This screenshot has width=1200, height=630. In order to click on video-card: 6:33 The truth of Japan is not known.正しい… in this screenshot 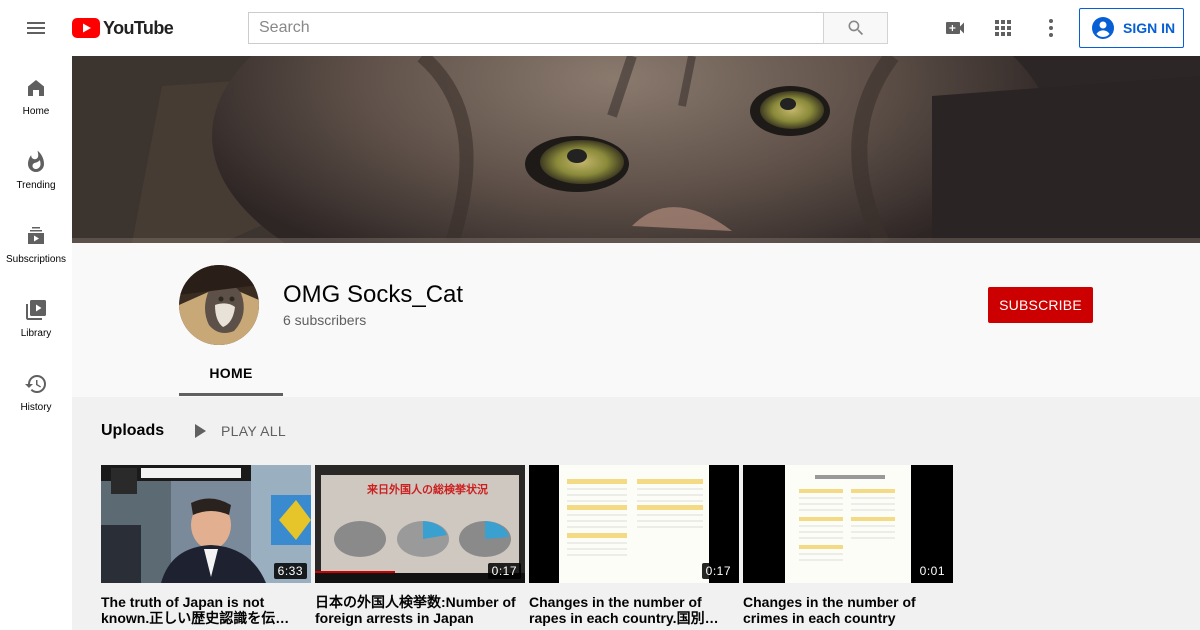, I will do `click(206, 545)`.